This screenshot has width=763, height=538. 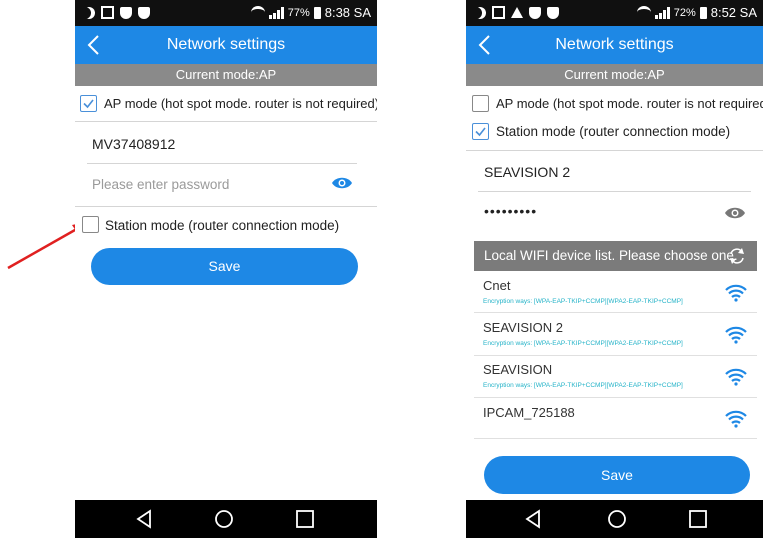 What do you see at coordinates (226, 13) in the screenshot?
I see `status-bar: 77% 8:38 SA` at bounding box center [226, 13].